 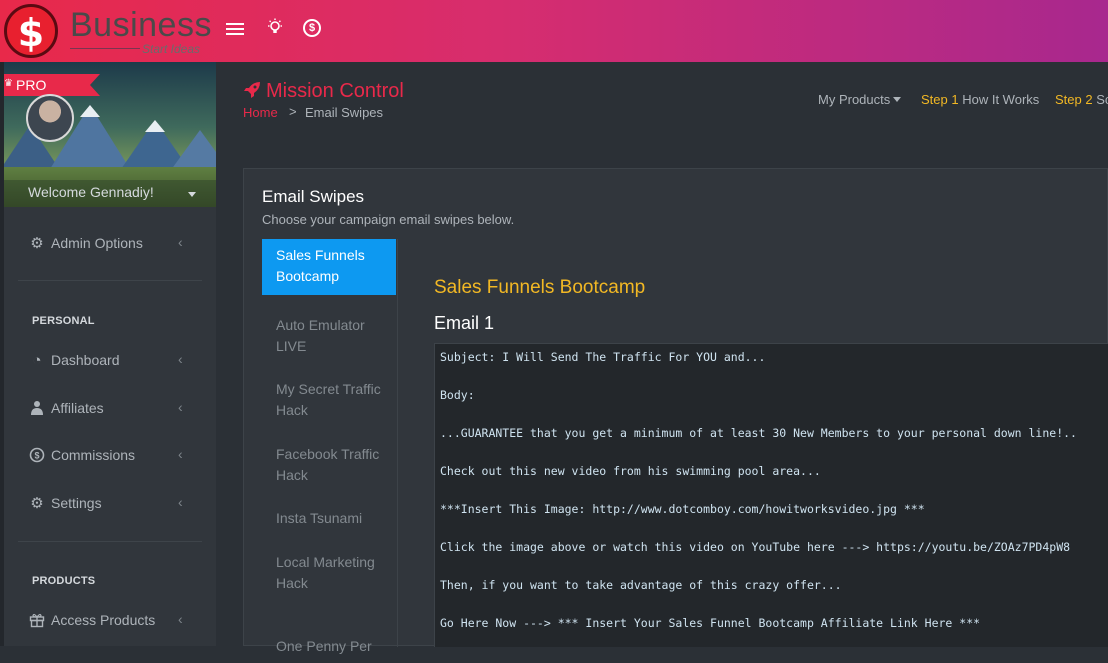 I want to click on nav-step1-link: Step 1 How It Works, so click(x=980, y=99).